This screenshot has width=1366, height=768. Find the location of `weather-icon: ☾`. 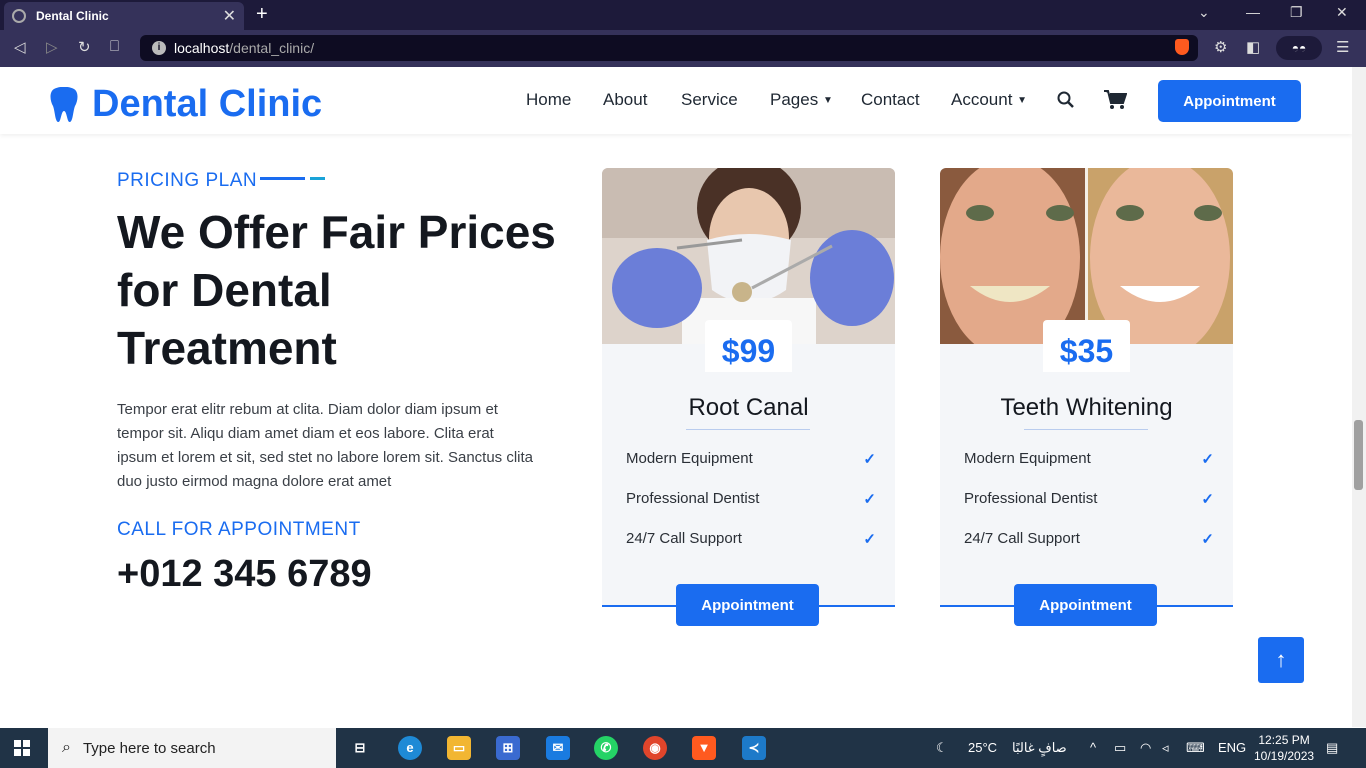

weather-icon: ☾ is located at coordinates (942, 748).